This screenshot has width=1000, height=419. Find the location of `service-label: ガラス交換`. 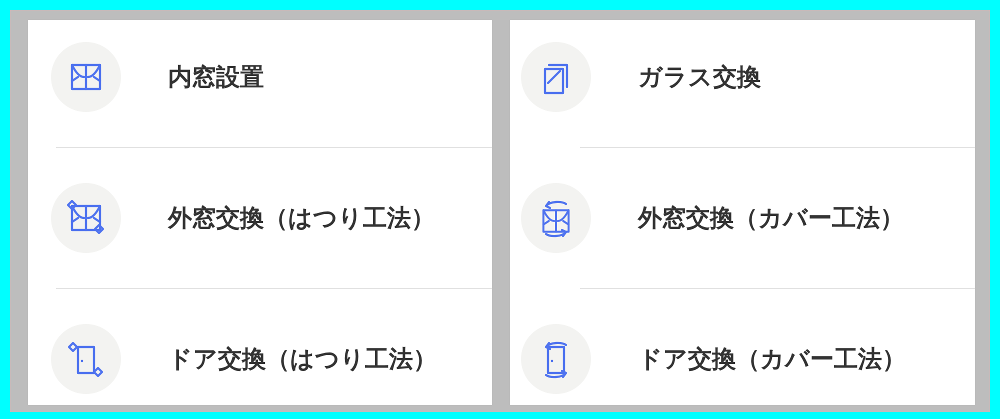

service-label: ガラス交換 is located at coordinates (699, 77).